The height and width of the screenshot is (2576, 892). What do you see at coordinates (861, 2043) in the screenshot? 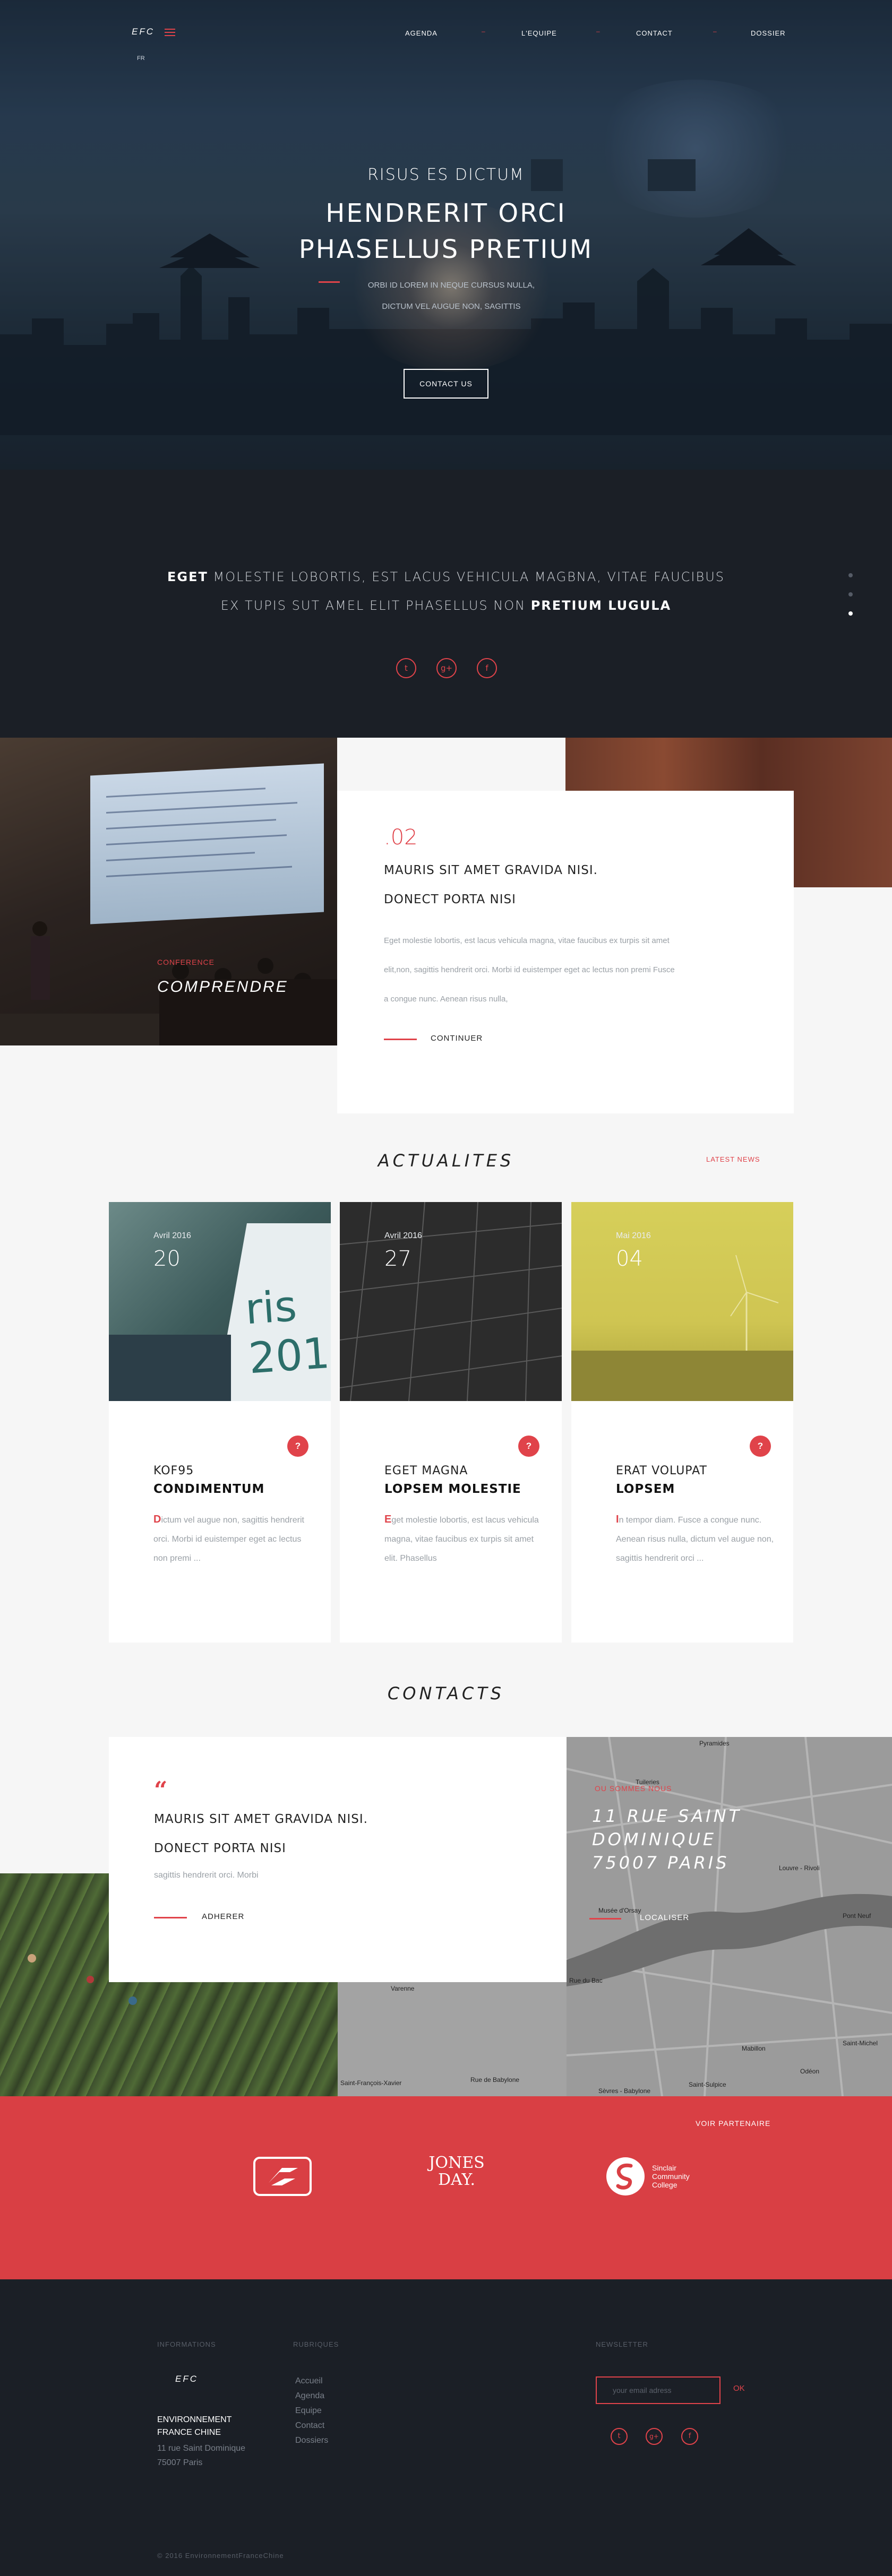
I see `map-label: Saint-Michel` at bounding box center [861, 2043].